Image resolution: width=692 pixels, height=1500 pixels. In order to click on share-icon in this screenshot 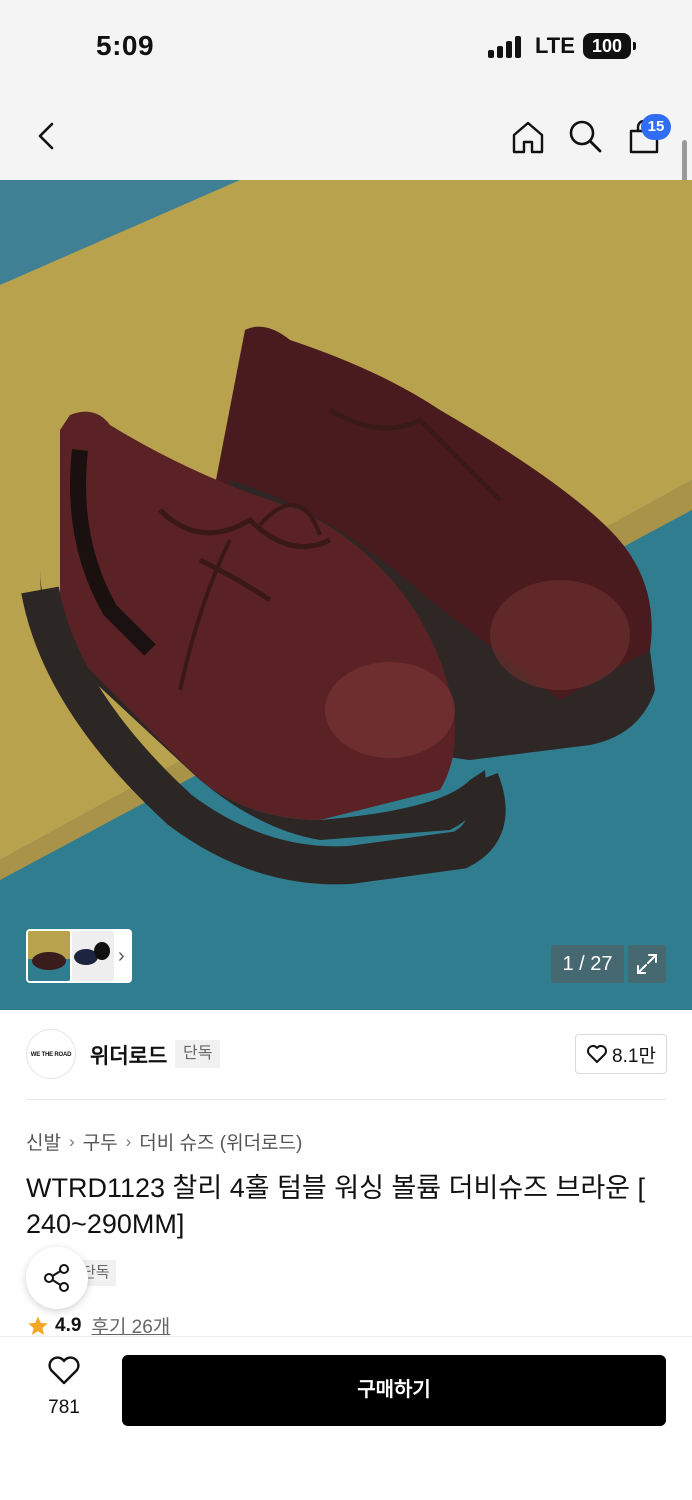, I will do `click(56, 1278)`.